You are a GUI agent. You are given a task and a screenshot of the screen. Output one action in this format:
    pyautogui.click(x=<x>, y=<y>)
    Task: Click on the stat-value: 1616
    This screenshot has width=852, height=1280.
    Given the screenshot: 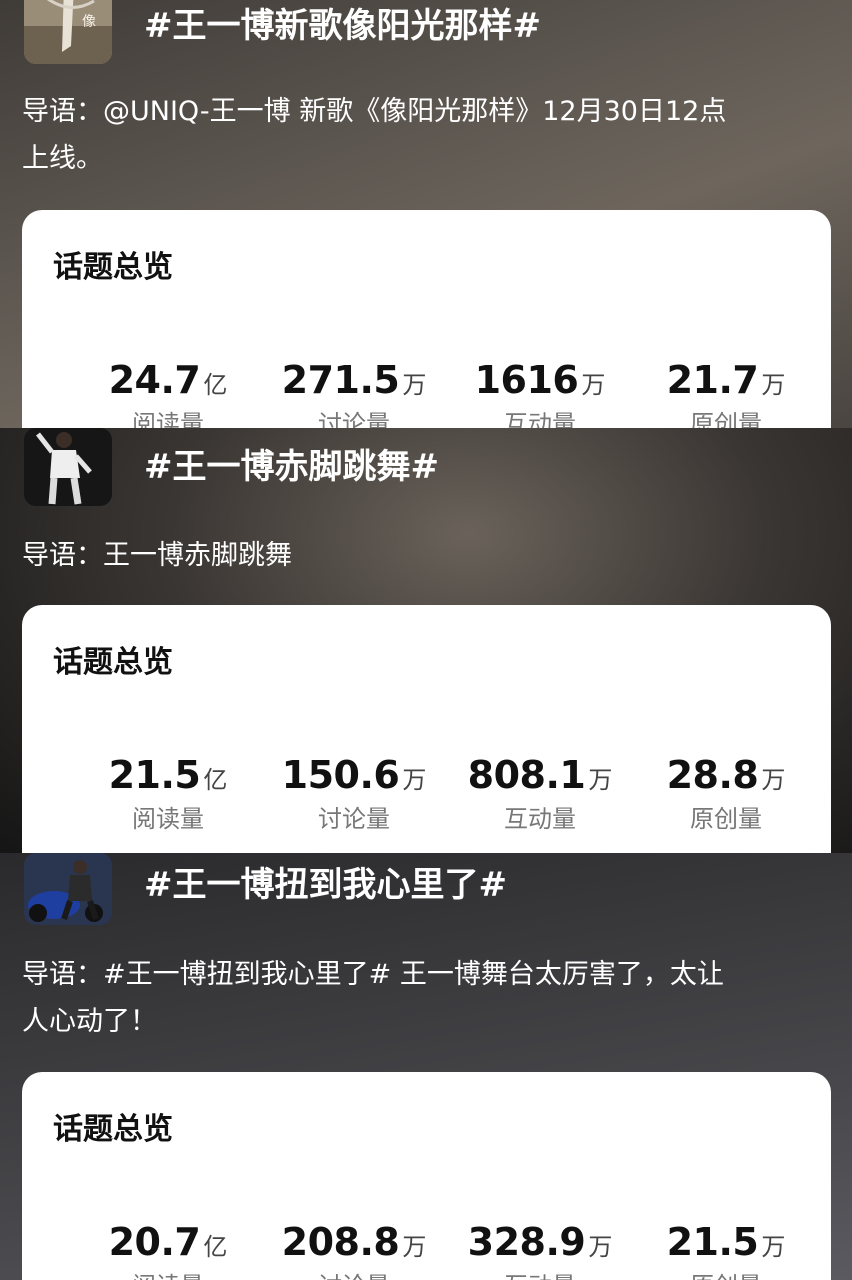 What is the action you would take?
    pyautogui.click(x=526, y=380)
    